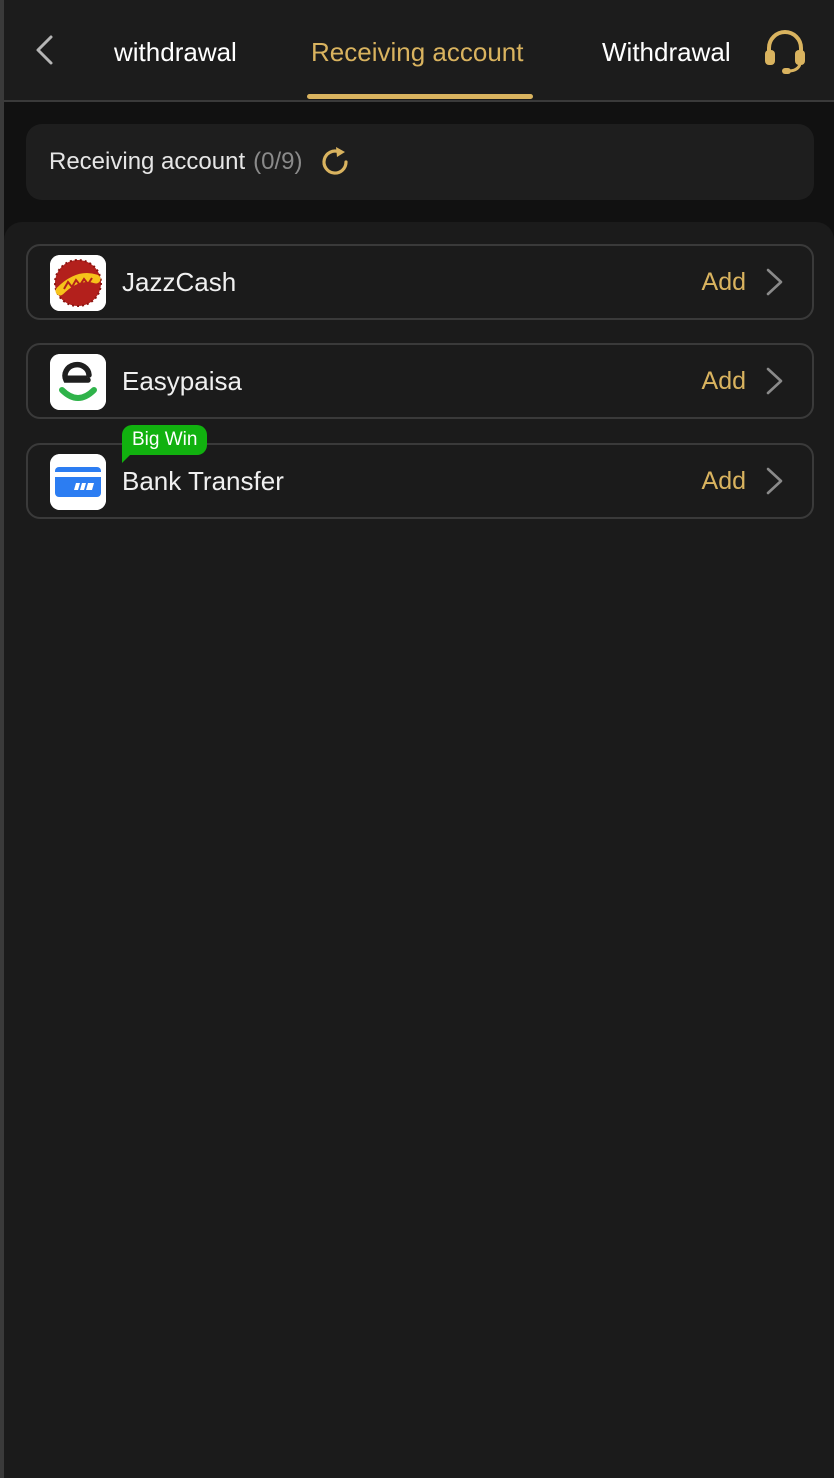 The width and height of the screenshot is (834, 1478). I want to click on account-row-easypaisa: Easypaisa Add, so click(420, 381).